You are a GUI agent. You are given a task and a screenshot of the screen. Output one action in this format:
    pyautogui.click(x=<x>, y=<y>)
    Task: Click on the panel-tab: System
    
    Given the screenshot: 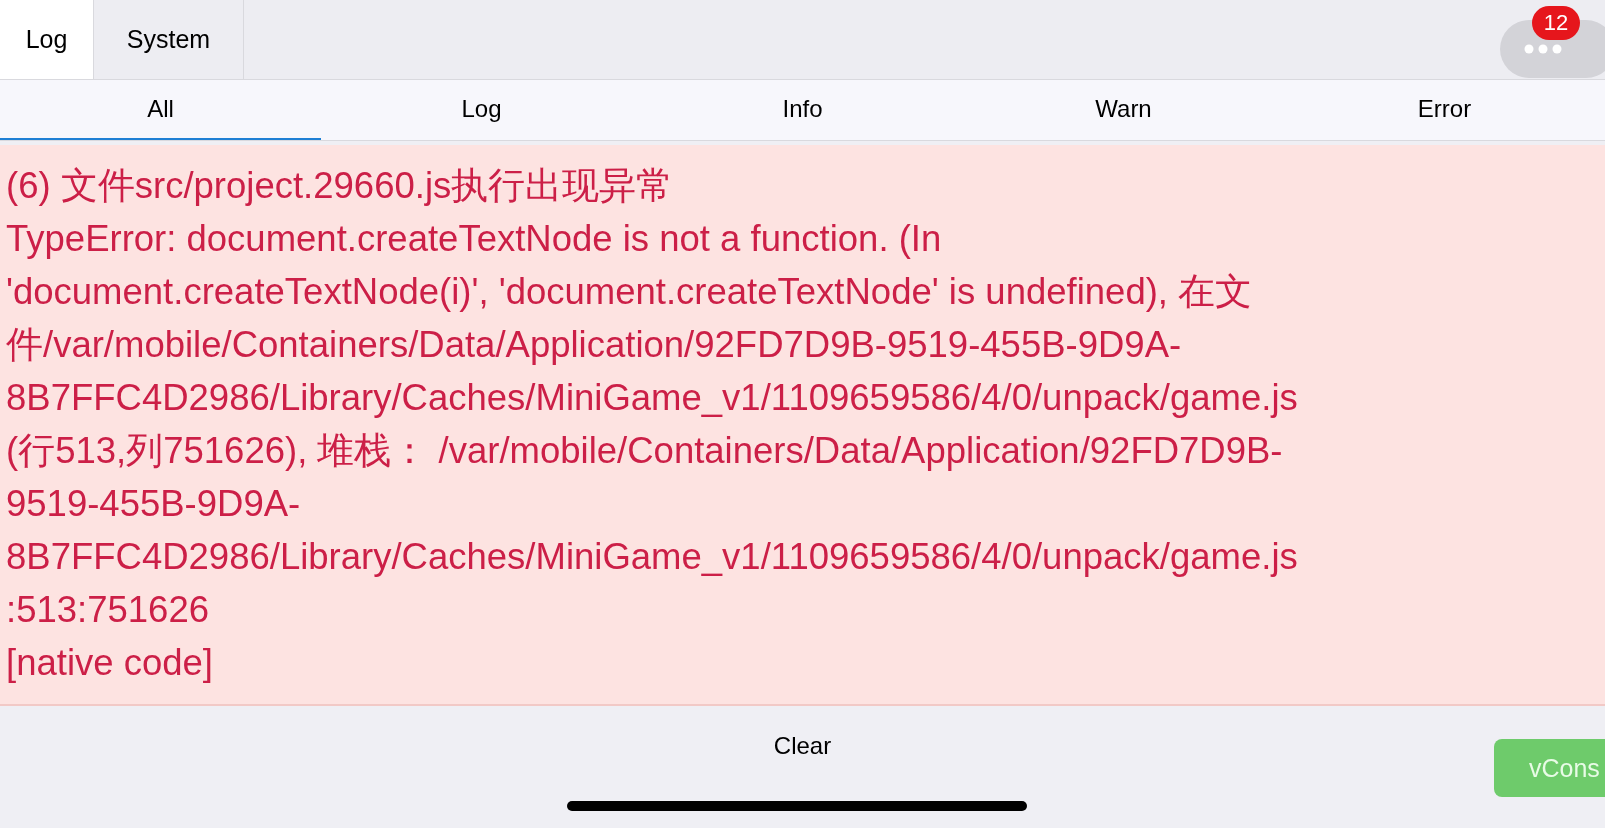 What is the action you would take?
    pyautogui.click(x=169, y=39)
    